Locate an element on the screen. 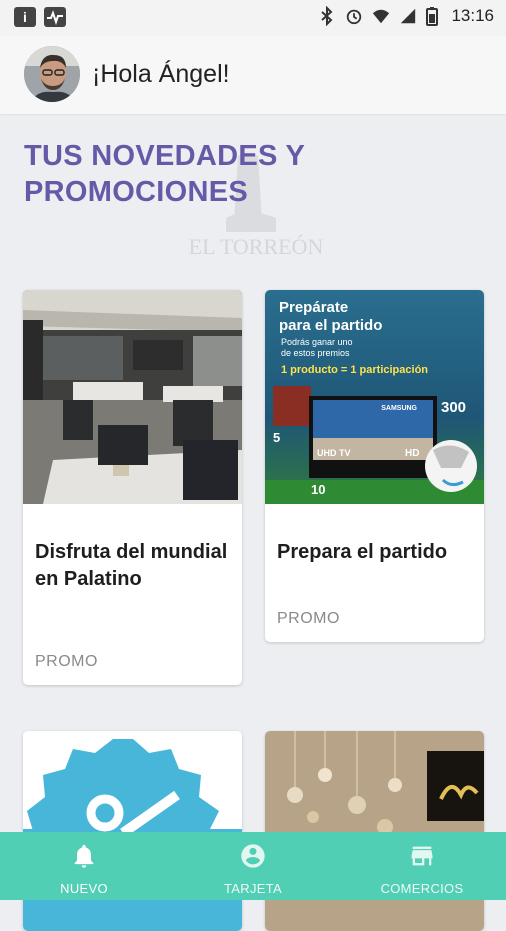 This screenshot has height=931, width=506. decorations-image is located at coordinates (374, 831).